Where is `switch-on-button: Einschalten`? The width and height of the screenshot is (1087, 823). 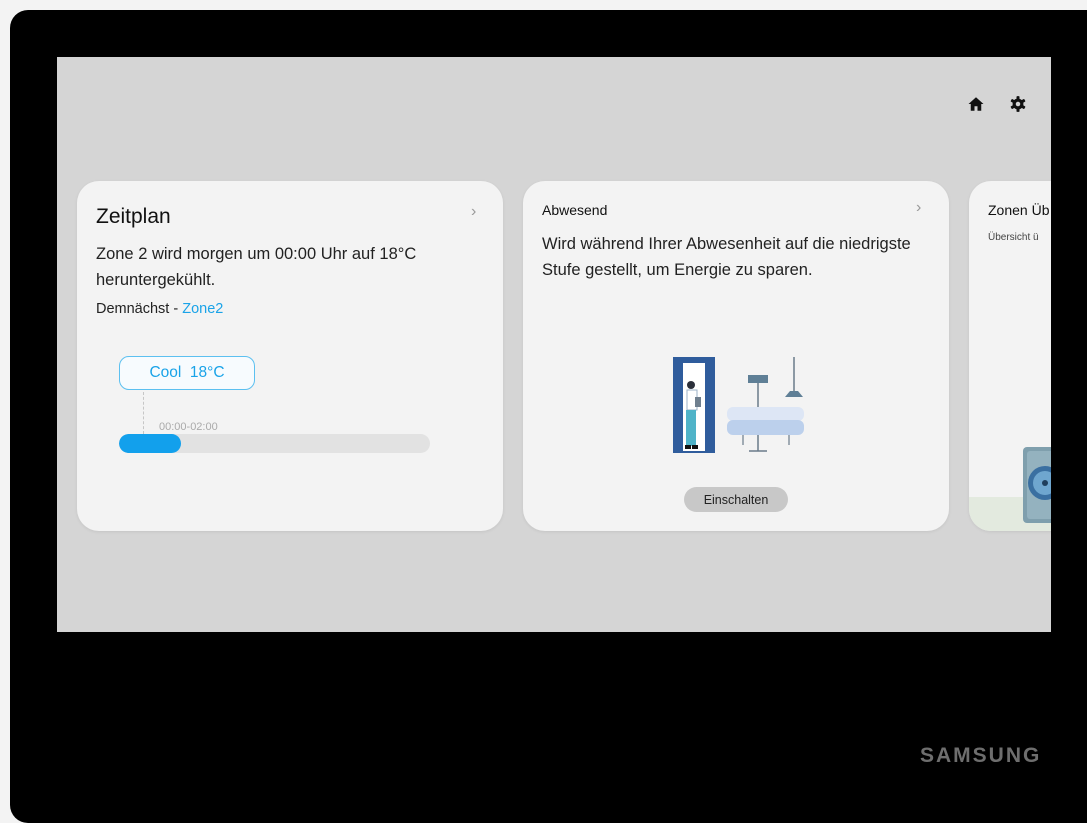 switch-on-button: Einschalten is located at coordinates (736, 499).